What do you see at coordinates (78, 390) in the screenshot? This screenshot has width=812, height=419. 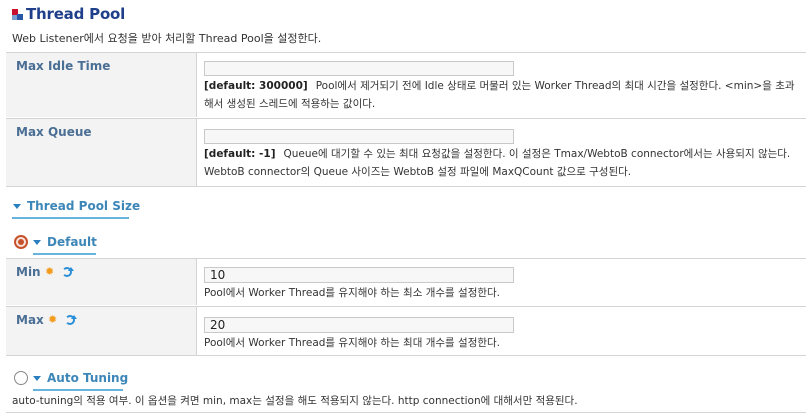 I see `auto-tuning-underline` at bounding box center [78, 390].